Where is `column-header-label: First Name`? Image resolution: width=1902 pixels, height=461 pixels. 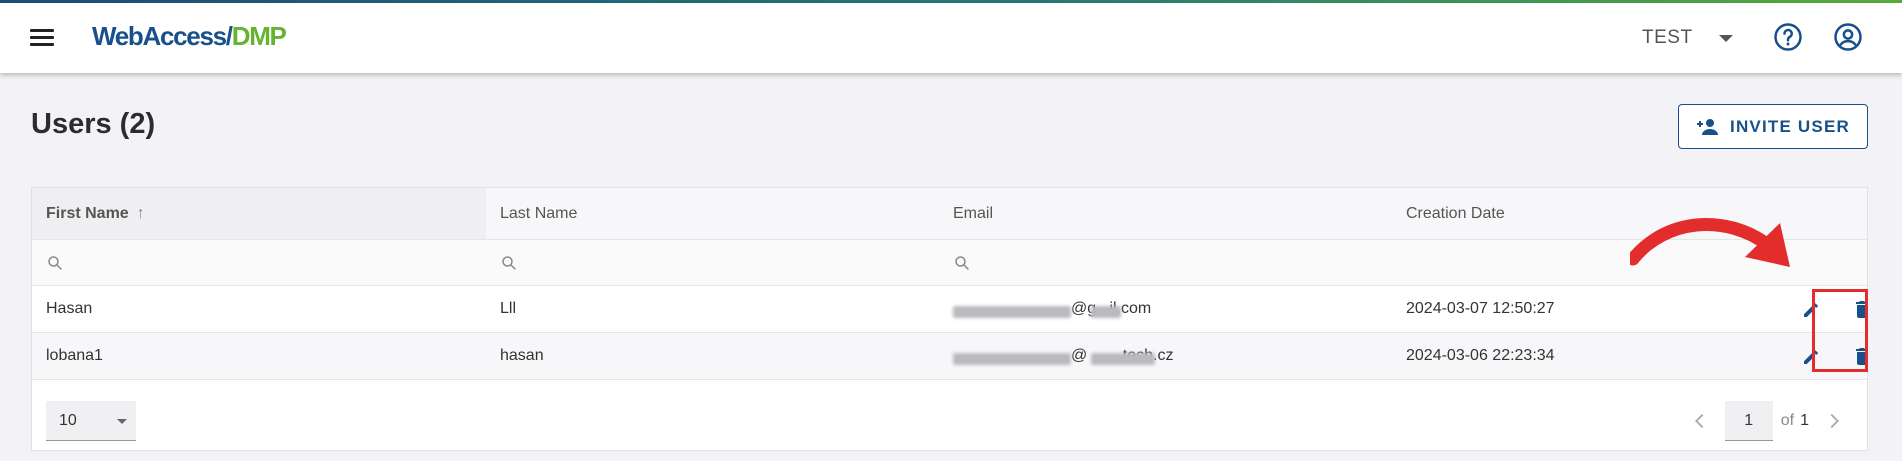 column-header-label: First Name is located at coordinates (87, 213).